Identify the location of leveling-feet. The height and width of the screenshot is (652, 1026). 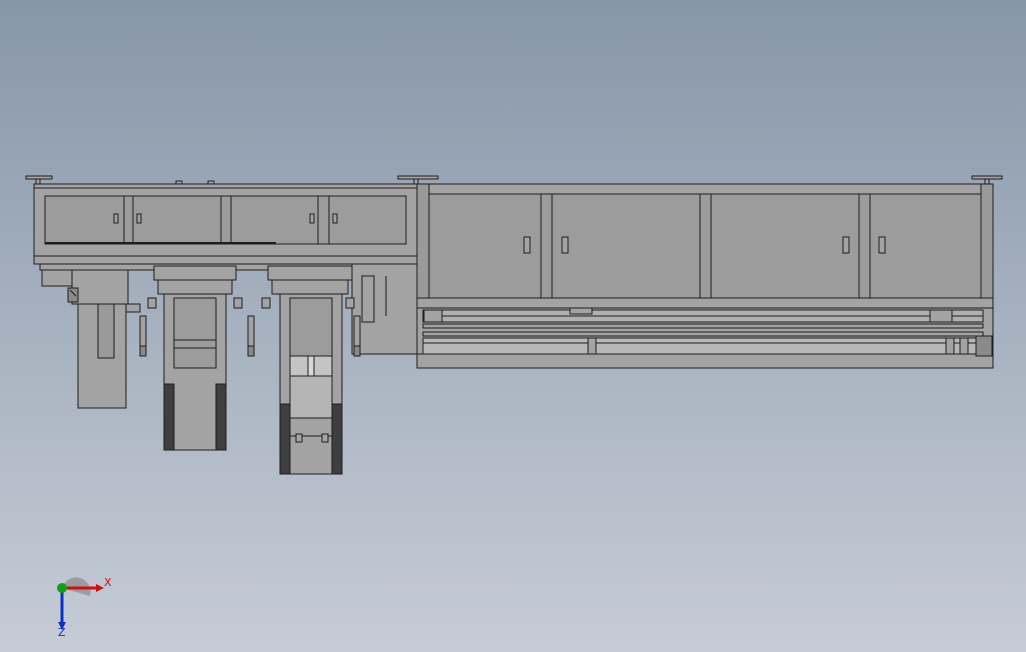
(514, 180).